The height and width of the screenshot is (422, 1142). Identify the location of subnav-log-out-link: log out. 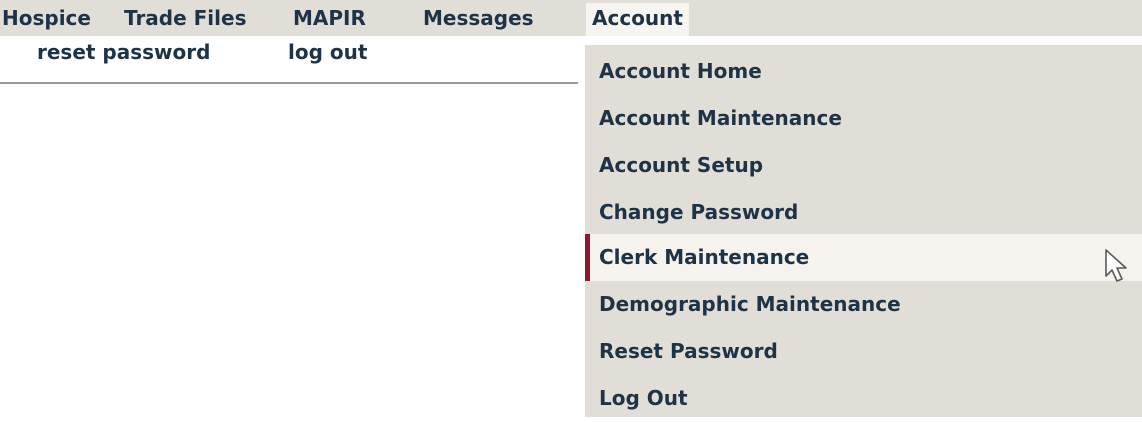
(327, 58).